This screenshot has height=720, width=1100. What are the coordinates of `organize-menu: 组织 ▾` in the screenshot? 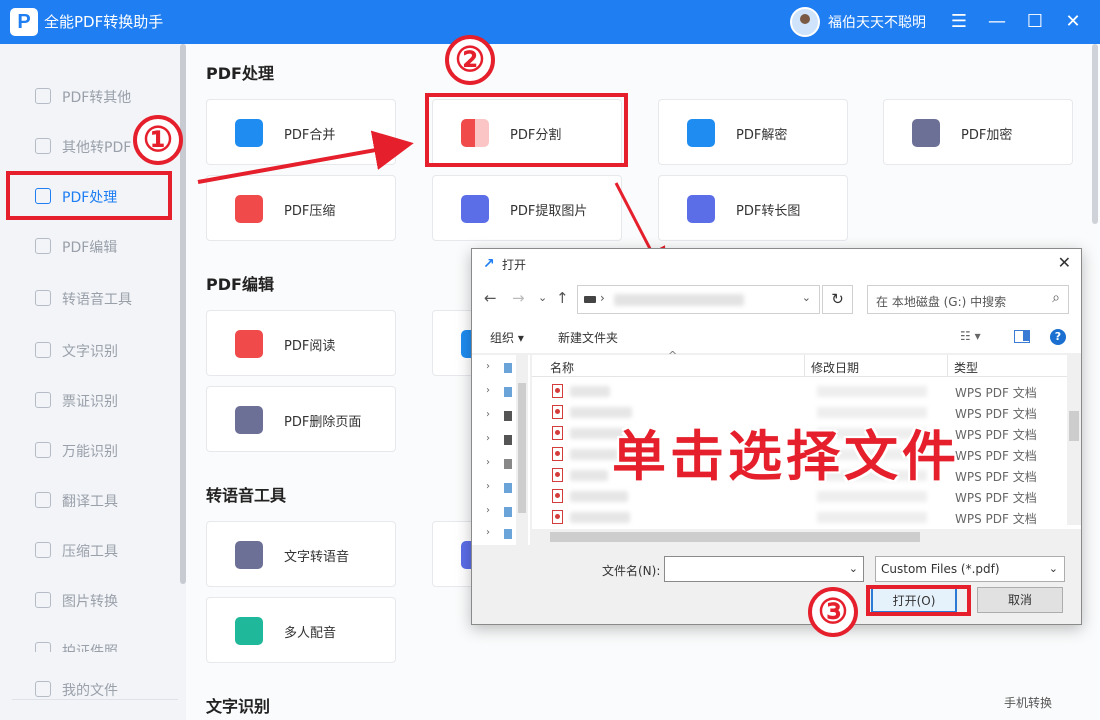 It's located at (507, 337).